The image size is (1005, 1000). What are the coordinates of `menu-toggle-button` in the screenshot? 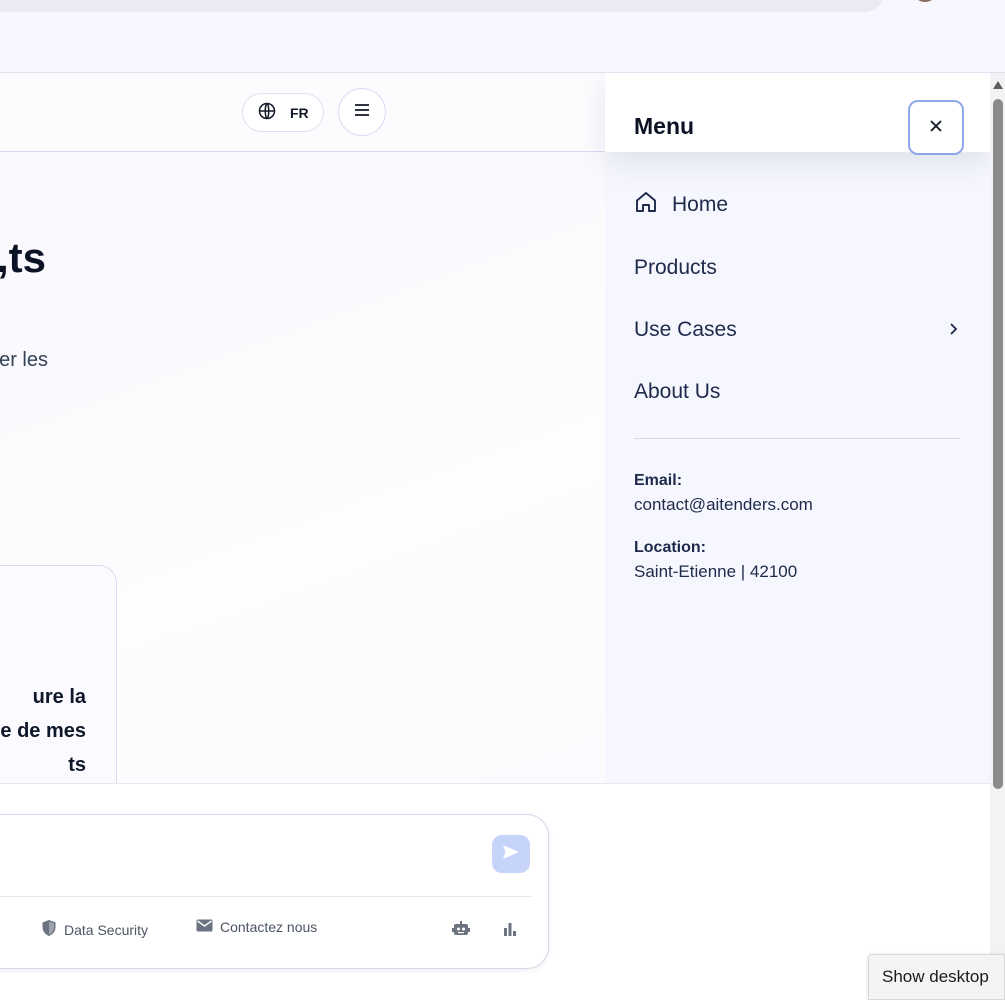 It's located at (362, 112).